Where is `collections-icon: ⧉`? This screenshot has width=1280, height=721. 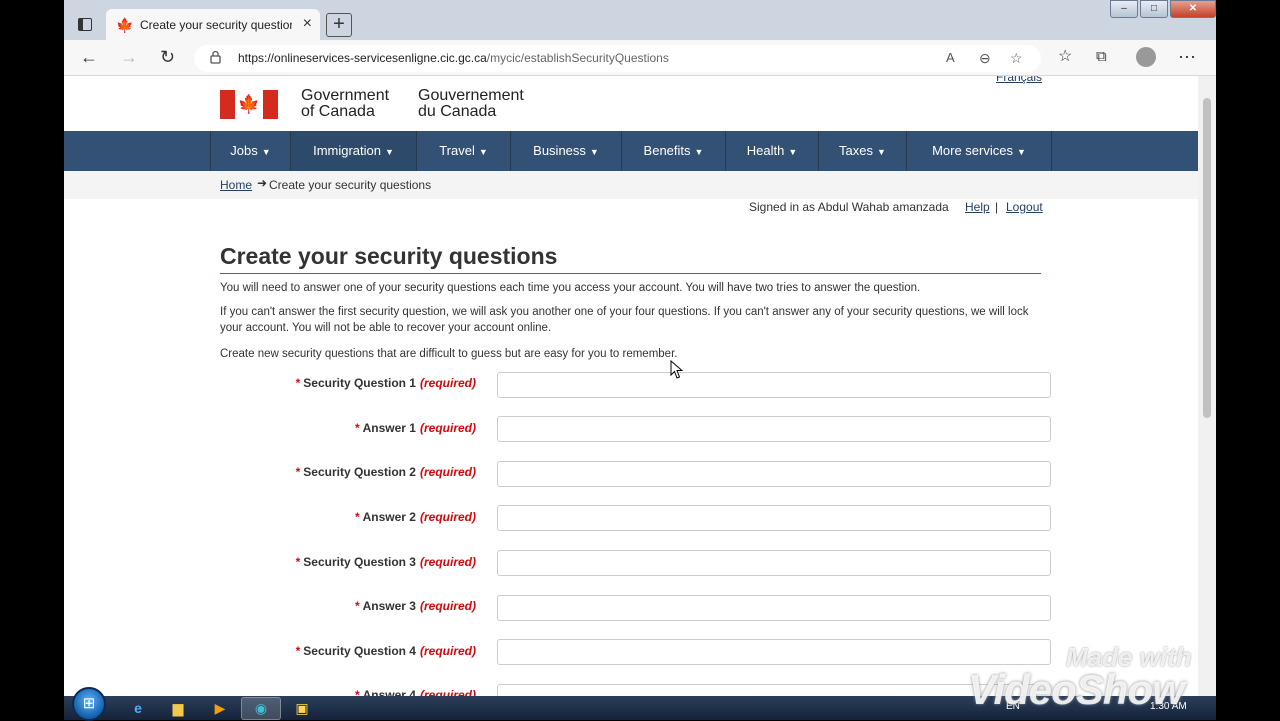 collections-icon: ⧉ is located at coordinates (1101, 57).